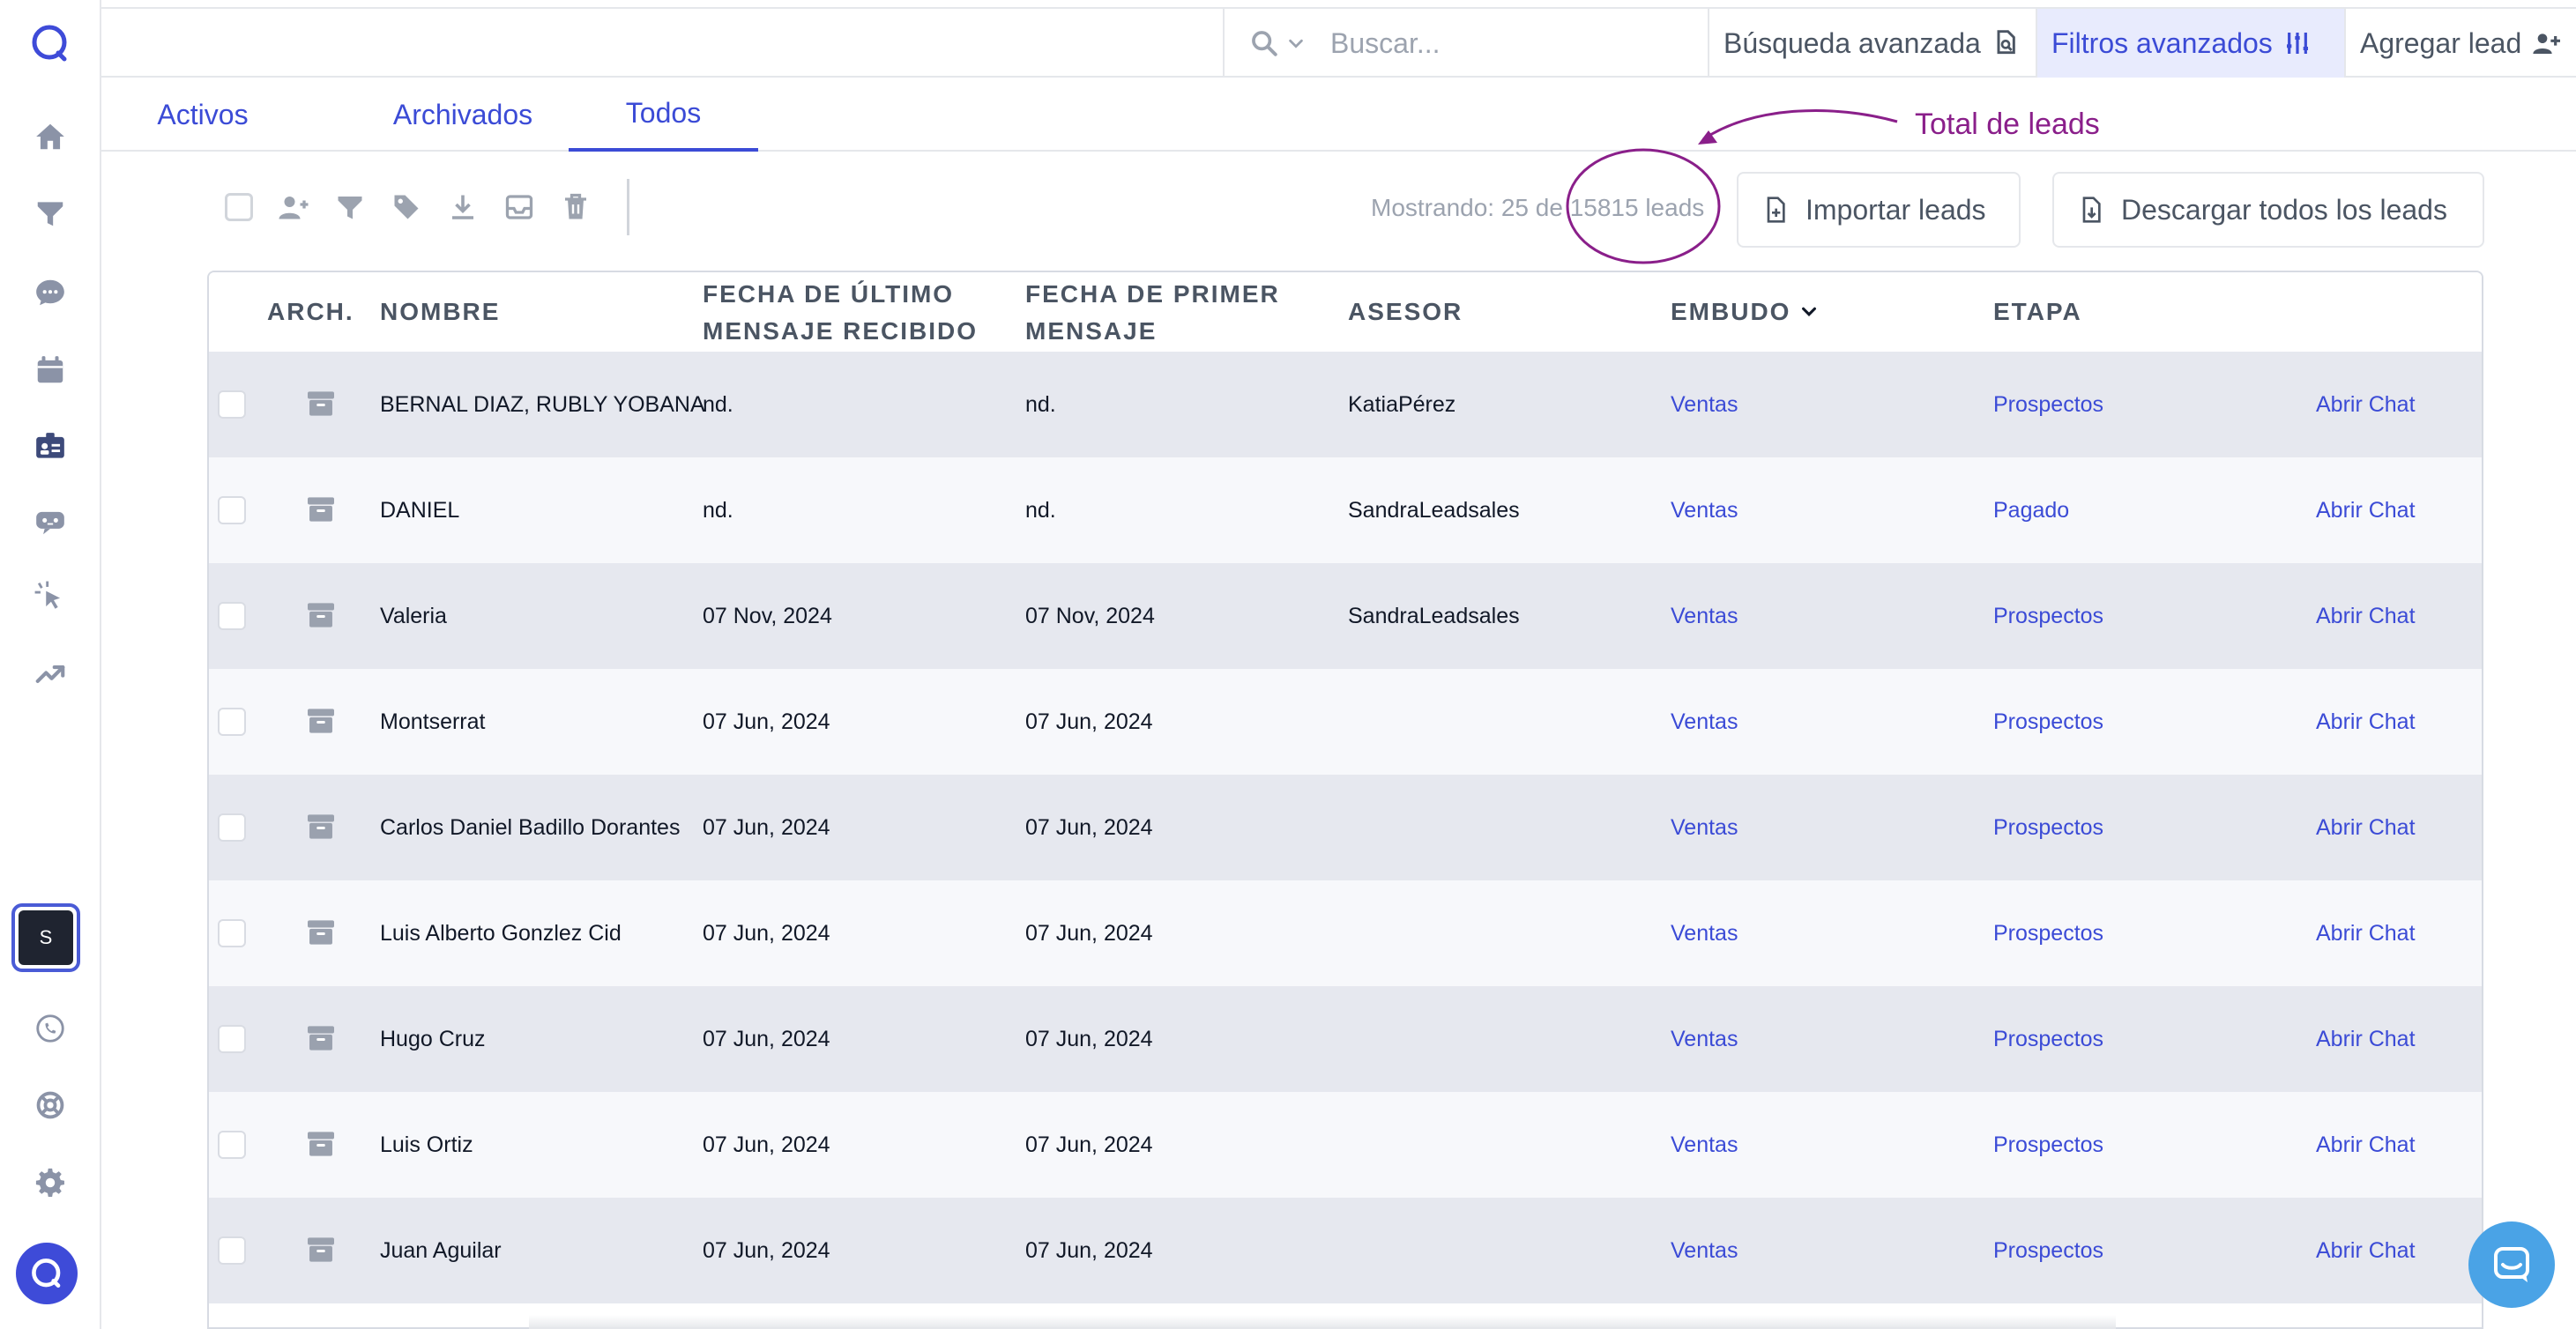 Image resolution: width=2576 pixels, height=1329 pixels. Describe the element at coordinates (203, 115) in the screenshot. I see `tab-activos: Activos` at that location.